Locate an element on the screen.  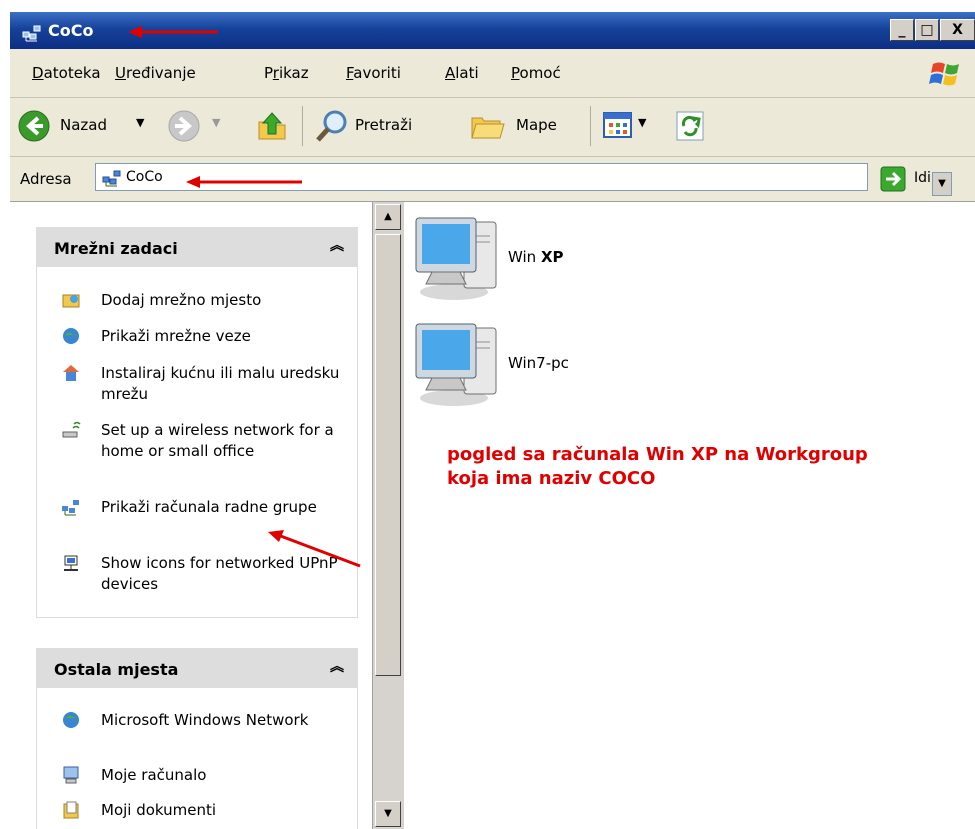
title-arrow is located at coordinates (173, 32).